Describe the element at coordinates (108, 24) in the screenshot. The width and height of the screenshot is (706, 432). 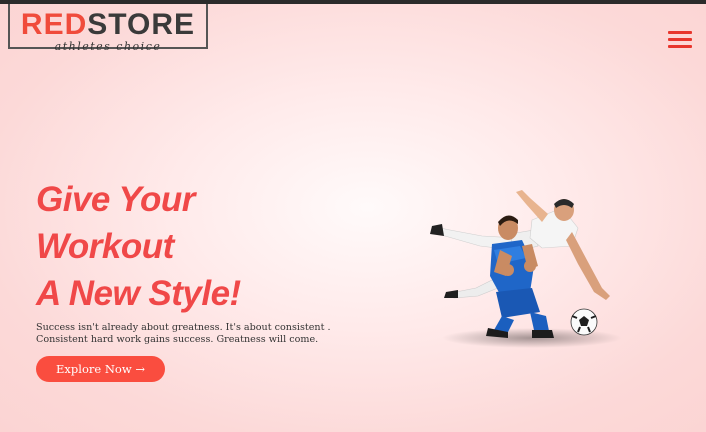
I see `logo-wordmark: RED STORE` at that location.